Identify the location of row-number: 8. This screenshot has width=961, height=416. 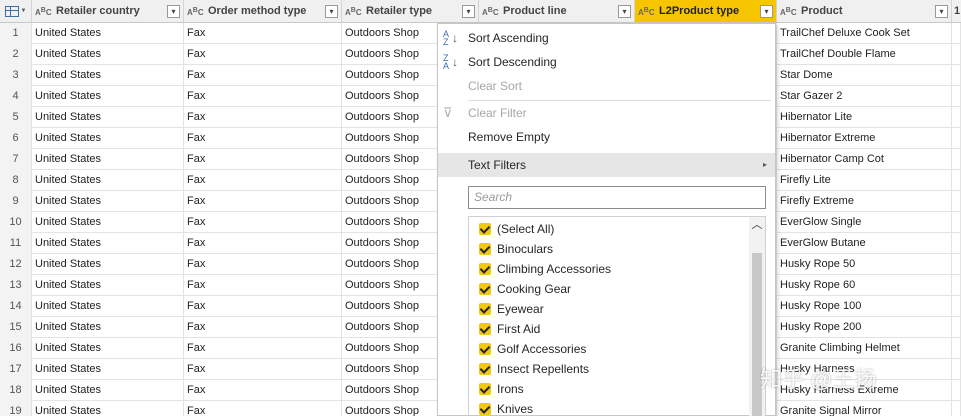
(16, 180).